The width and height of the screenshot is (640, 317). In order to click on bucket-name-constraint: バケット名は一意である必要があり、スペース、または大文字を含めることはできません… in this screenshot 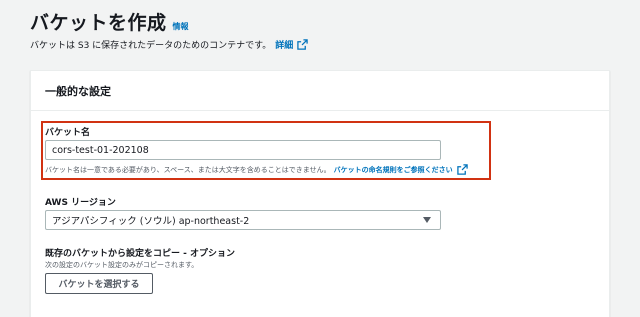, I will do `click(256, 169)`.